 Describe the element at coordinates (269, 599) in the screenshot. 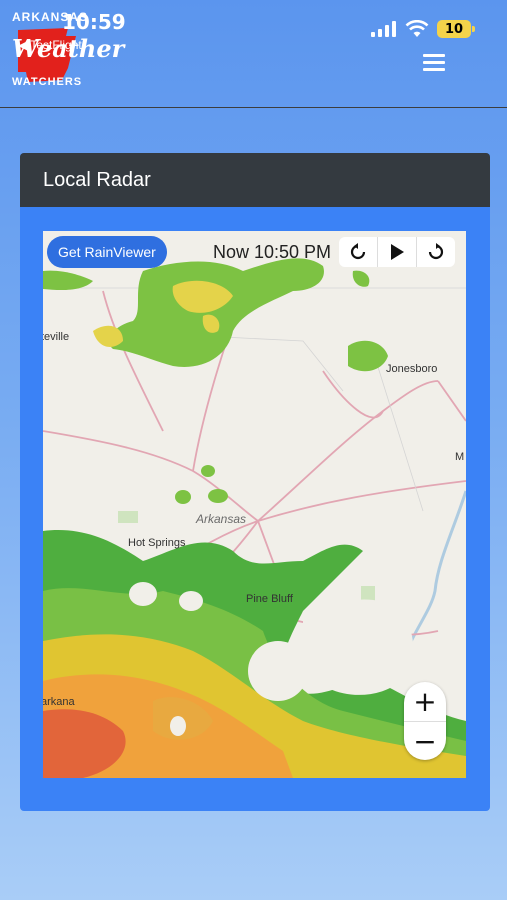

I see `city-label-pine-bluff: Pine Bluff` at that location.